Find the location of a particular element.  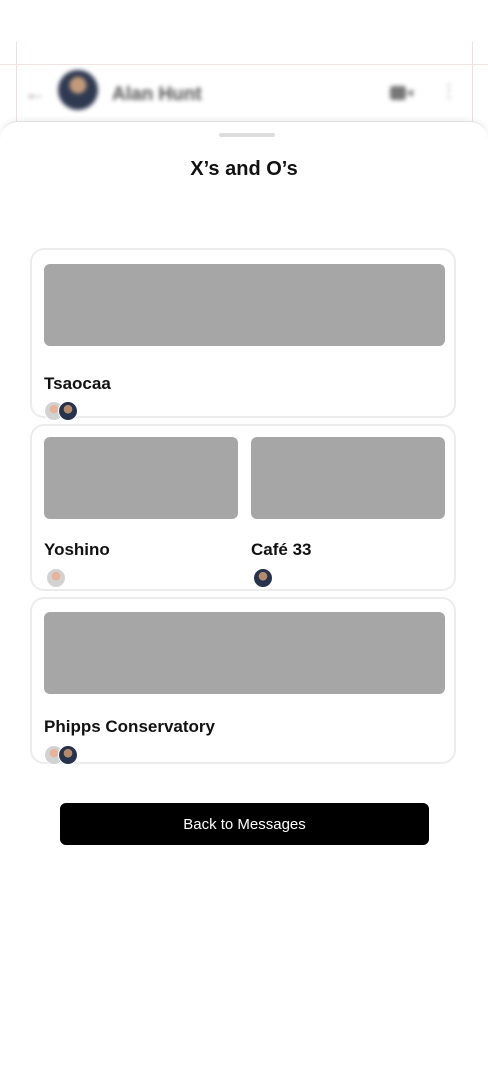

place-name: Phipps Conservatory is located at coordinates (129, 726).